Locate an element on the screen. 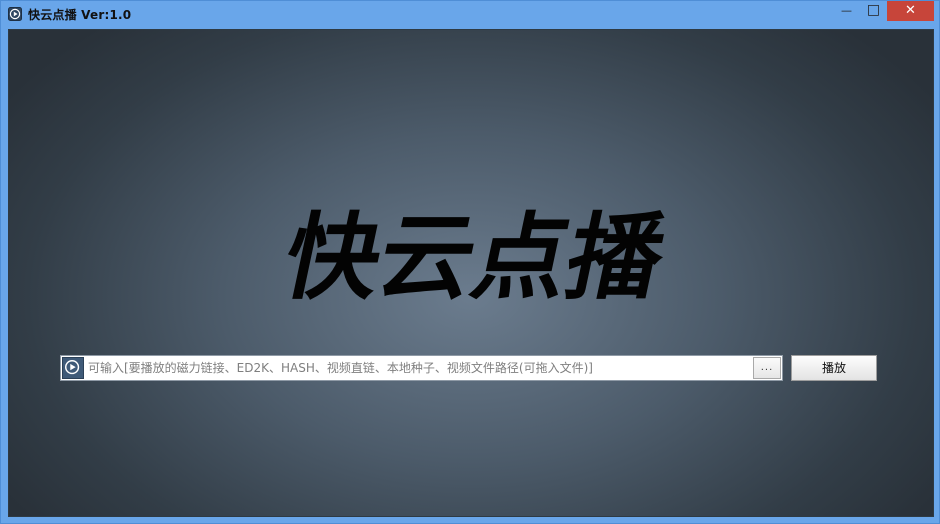  minimize-button: — is located at coordinates (846, 11).